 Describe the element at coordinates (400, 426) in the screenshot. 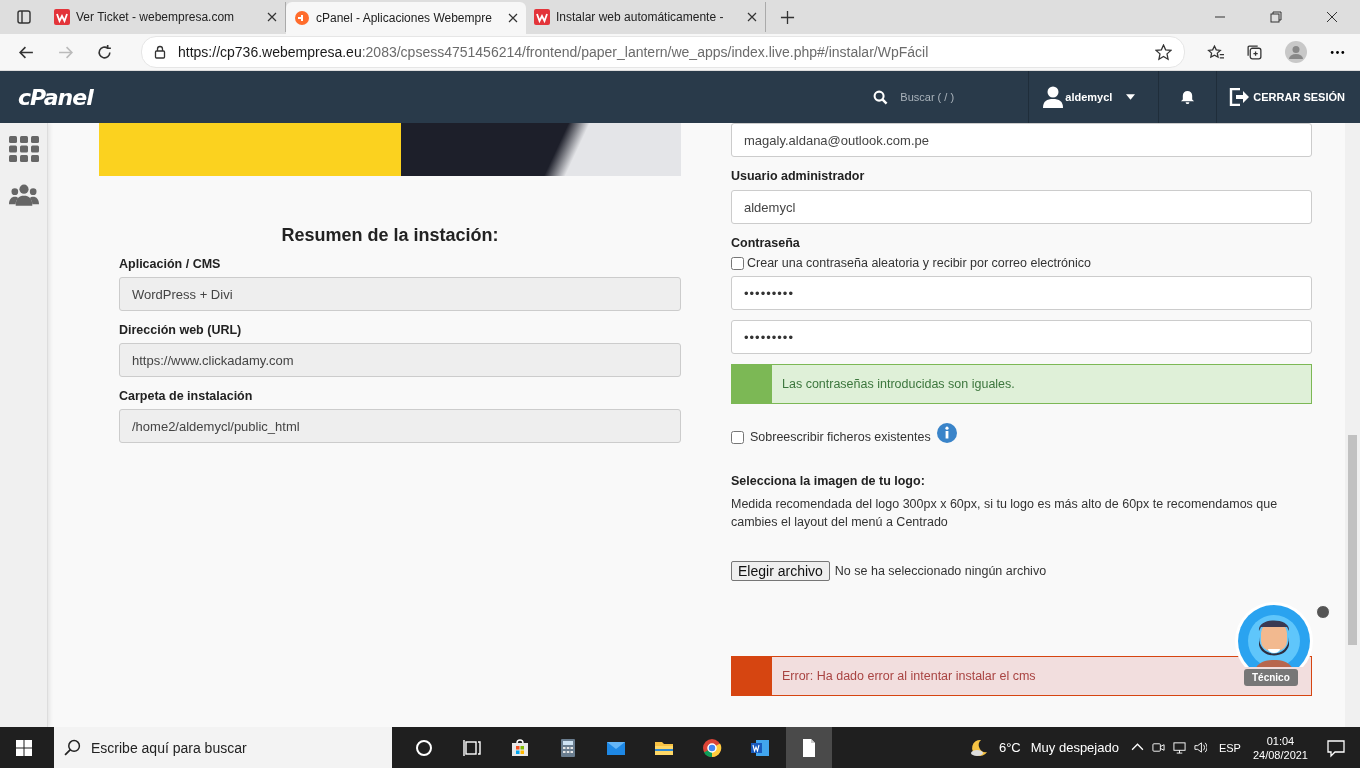

I see `readonly-field: /home2/aldemycl/public_html` at that location.